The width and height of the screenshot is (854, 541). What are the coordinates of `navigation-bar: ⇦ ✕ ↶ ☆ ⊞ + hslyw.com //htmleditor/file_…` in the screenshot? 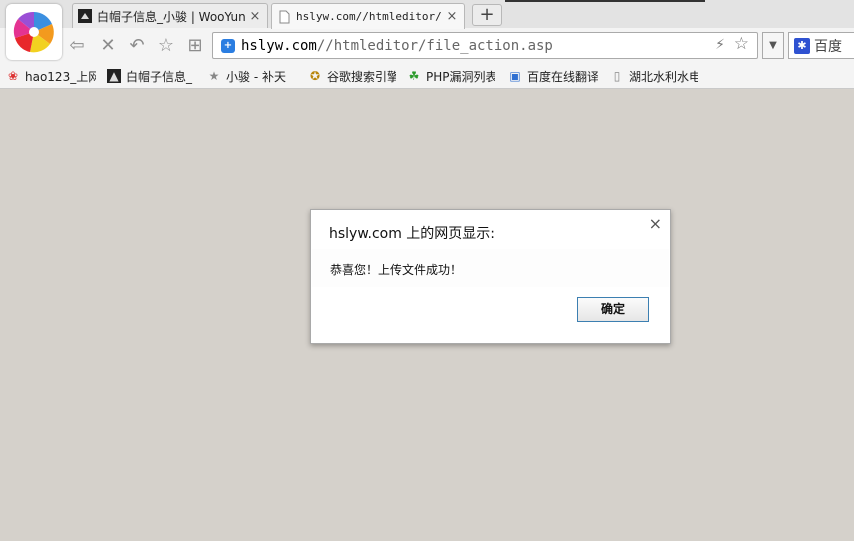 It's located at (427, 46).